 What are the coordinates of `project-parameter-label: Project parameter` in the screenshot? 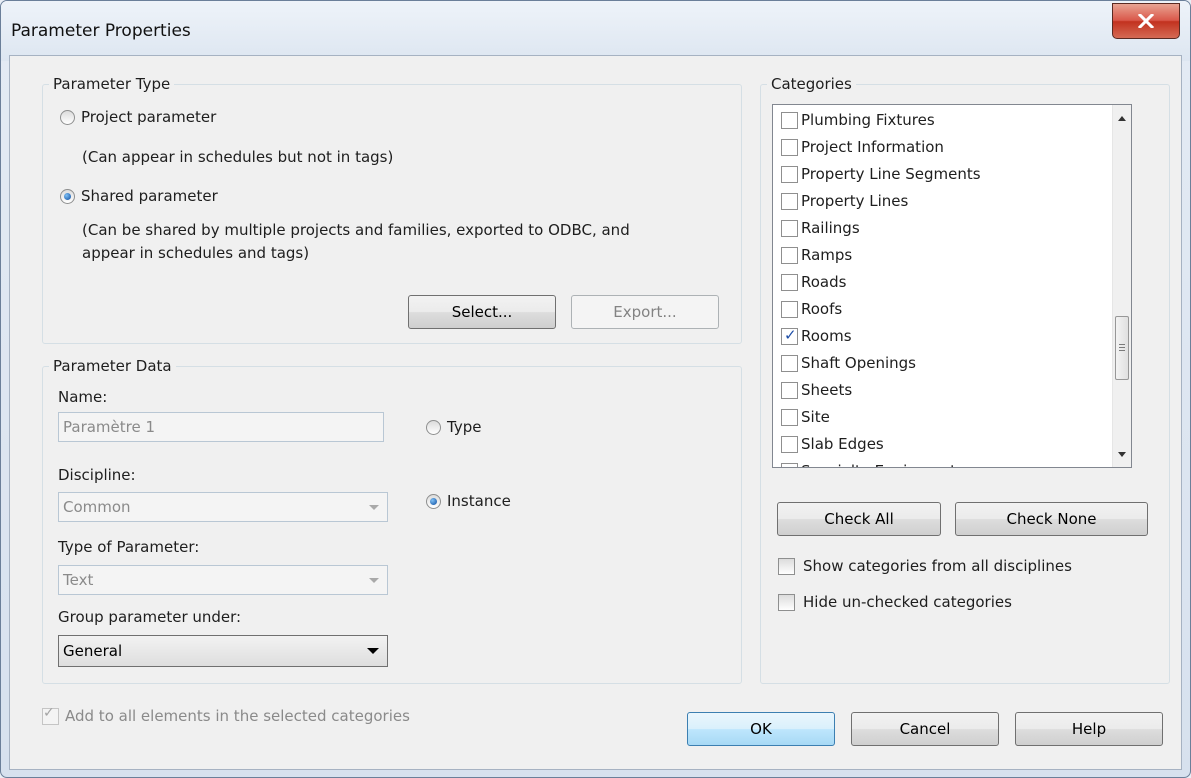 It's located at (149, 117).